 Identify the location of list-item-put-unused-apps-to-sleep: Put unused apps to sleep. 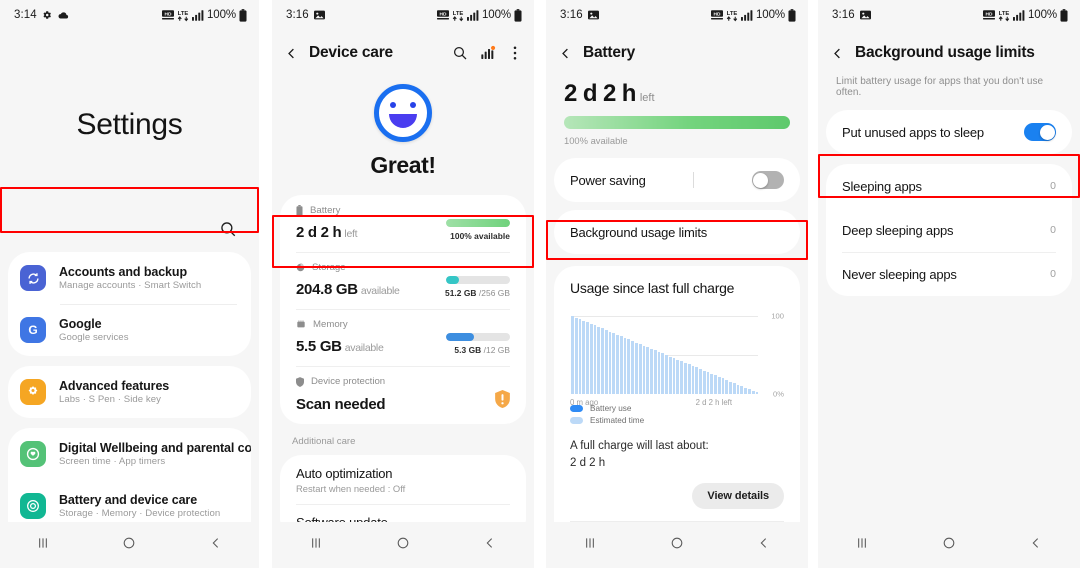
(949, 132).